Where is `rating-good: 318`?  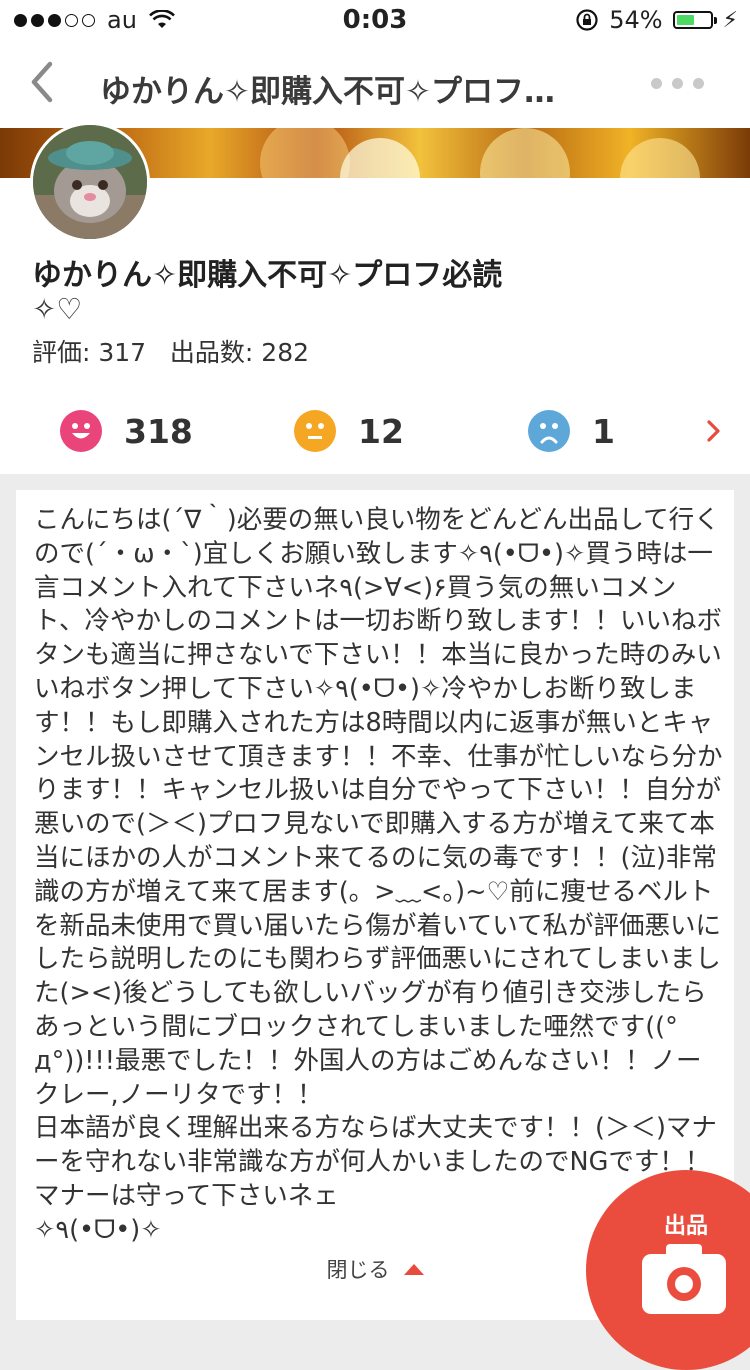 rating-good: 318 is located at coordinates (126, 431).